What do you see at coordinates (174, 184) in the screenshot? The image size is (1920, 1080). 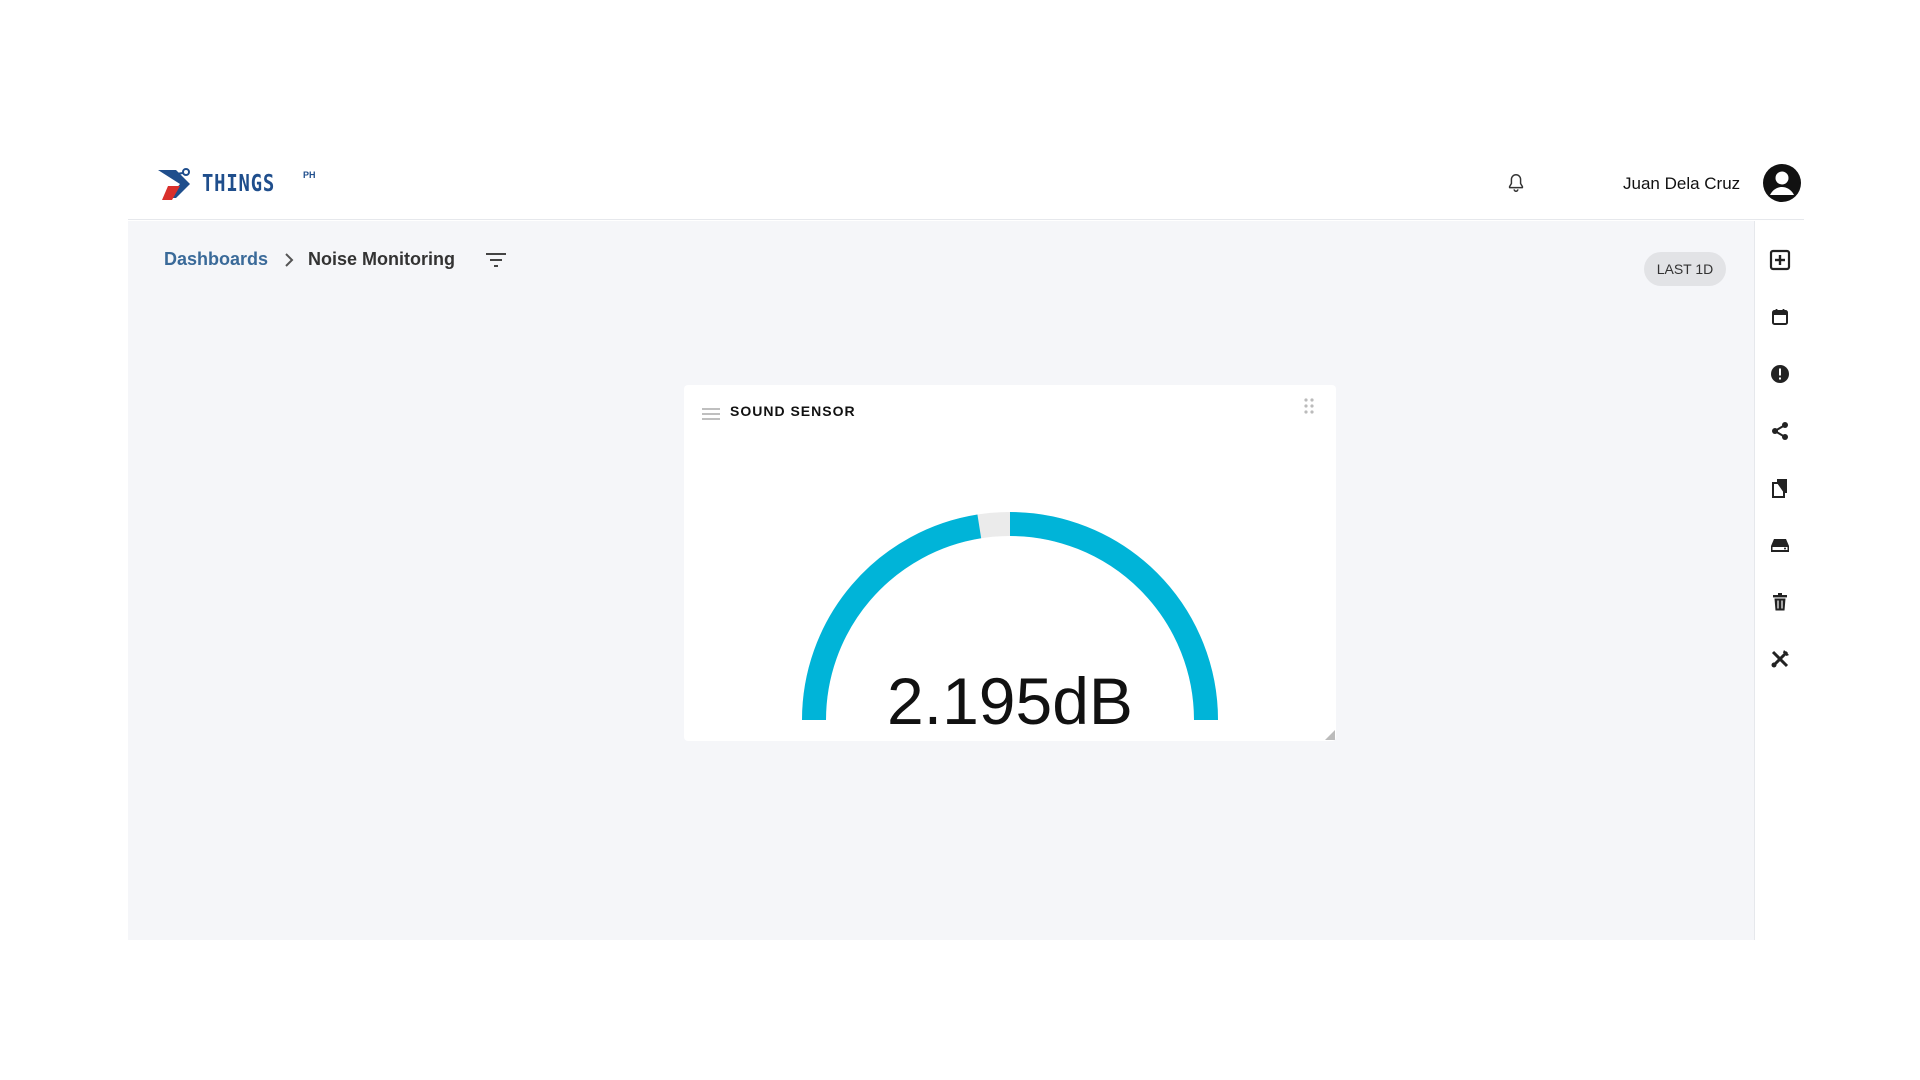 I see `logo-mark-icon` at bounding box center [174, 184].